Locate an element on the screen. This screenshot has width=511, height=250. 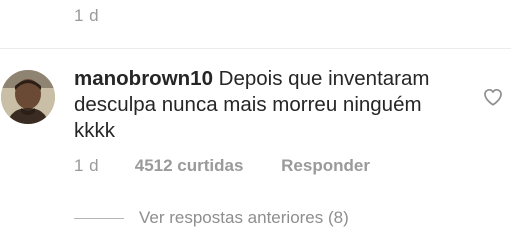
comment-meta: 1 d 4512 curtidas Responder is located at coordinates (222, 166).